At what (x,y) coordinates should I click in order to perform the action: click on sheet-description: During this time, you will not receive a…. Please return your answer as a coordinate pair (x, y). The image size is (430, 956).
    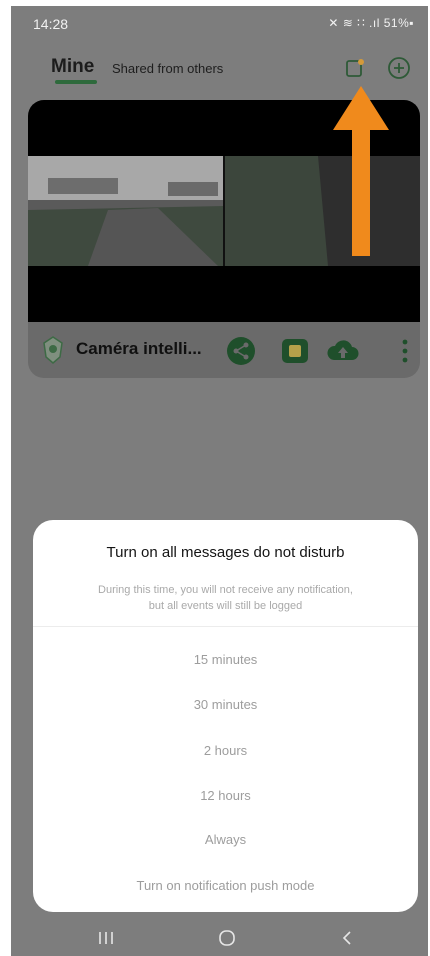
    Looking at the image, I should click on (225, 598).